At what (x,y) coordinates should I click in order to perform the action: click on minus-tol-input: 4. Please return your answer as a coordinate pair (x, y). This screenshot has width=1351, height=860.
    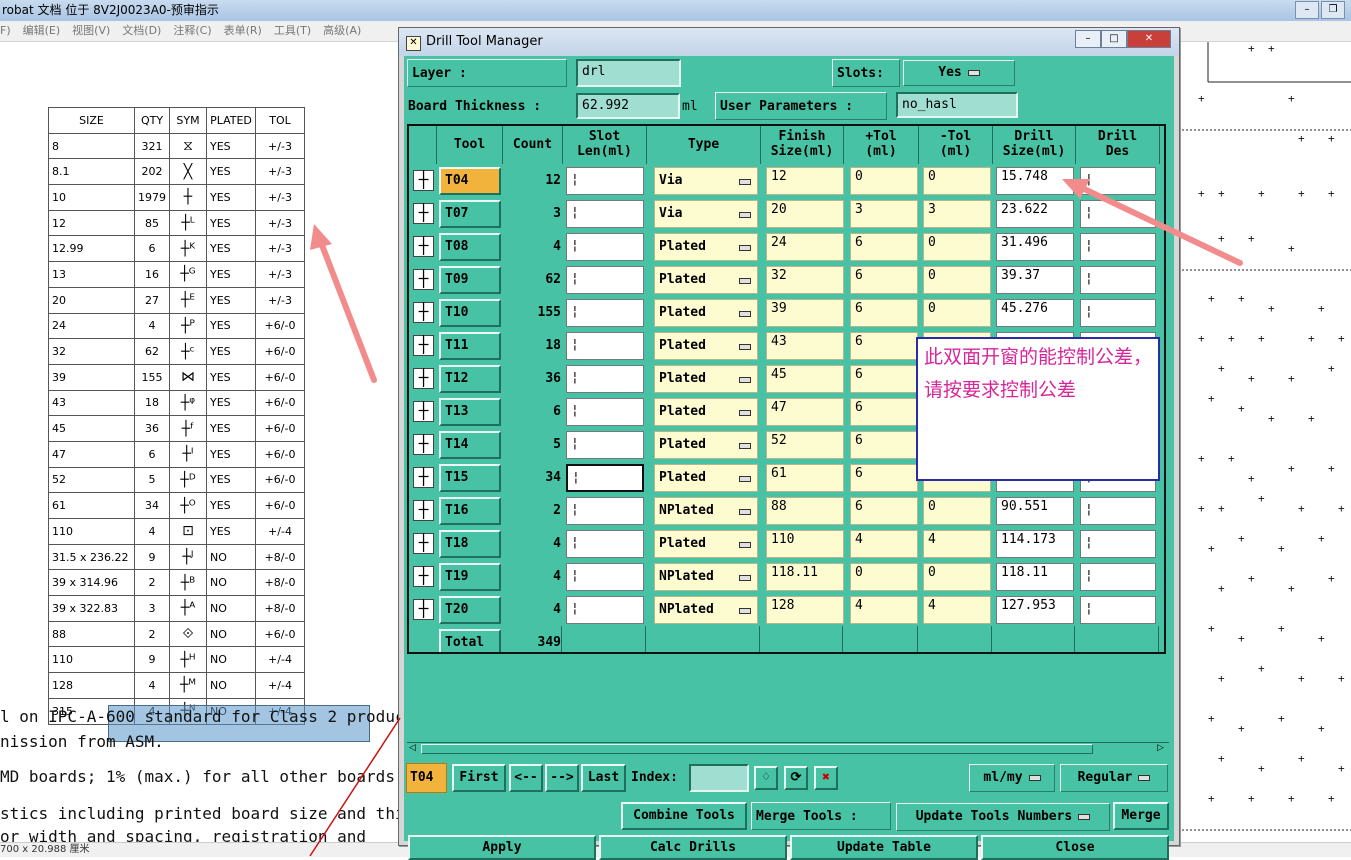
    Looking at the image, I should click on (957, 610).